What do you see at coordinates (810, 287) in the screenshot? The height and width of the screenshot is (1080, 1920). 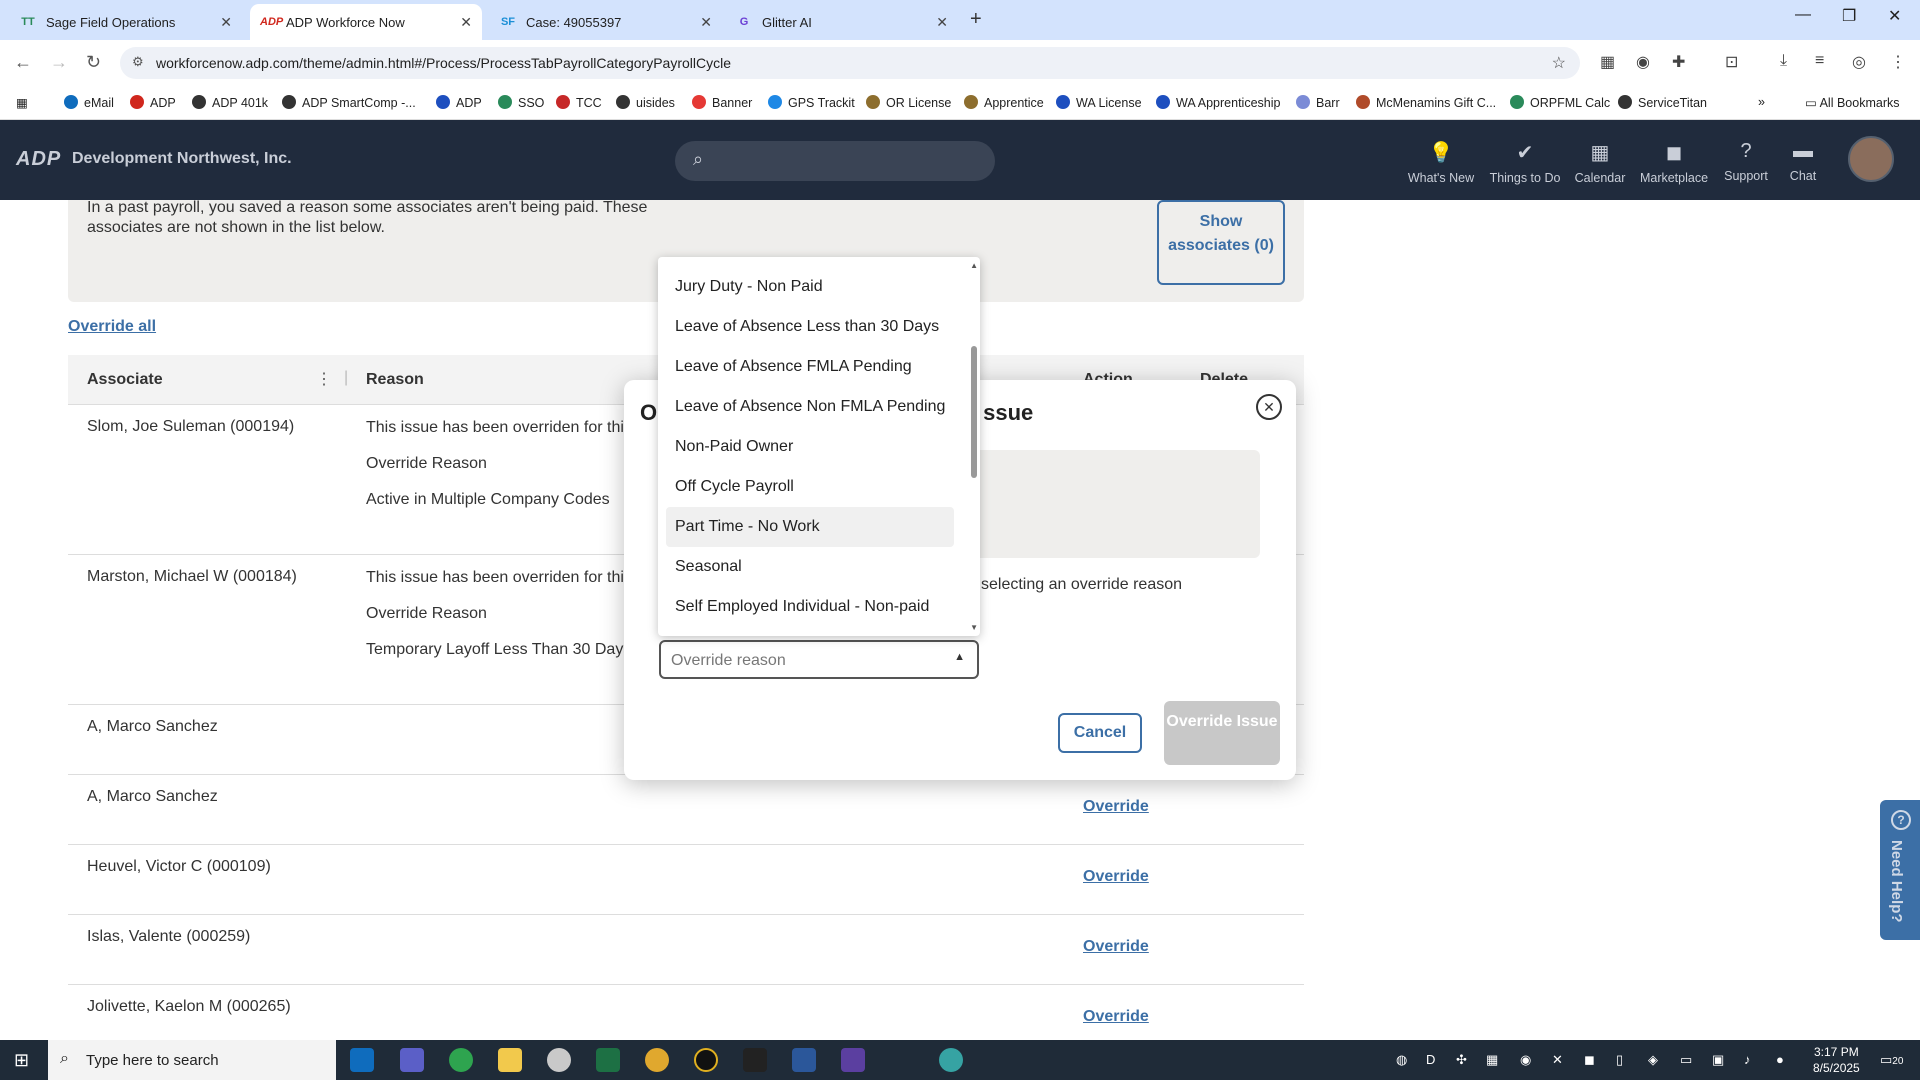 I see `option-jury-duty: Jury Duty - Non Paid` at bounding box center [810, 287].